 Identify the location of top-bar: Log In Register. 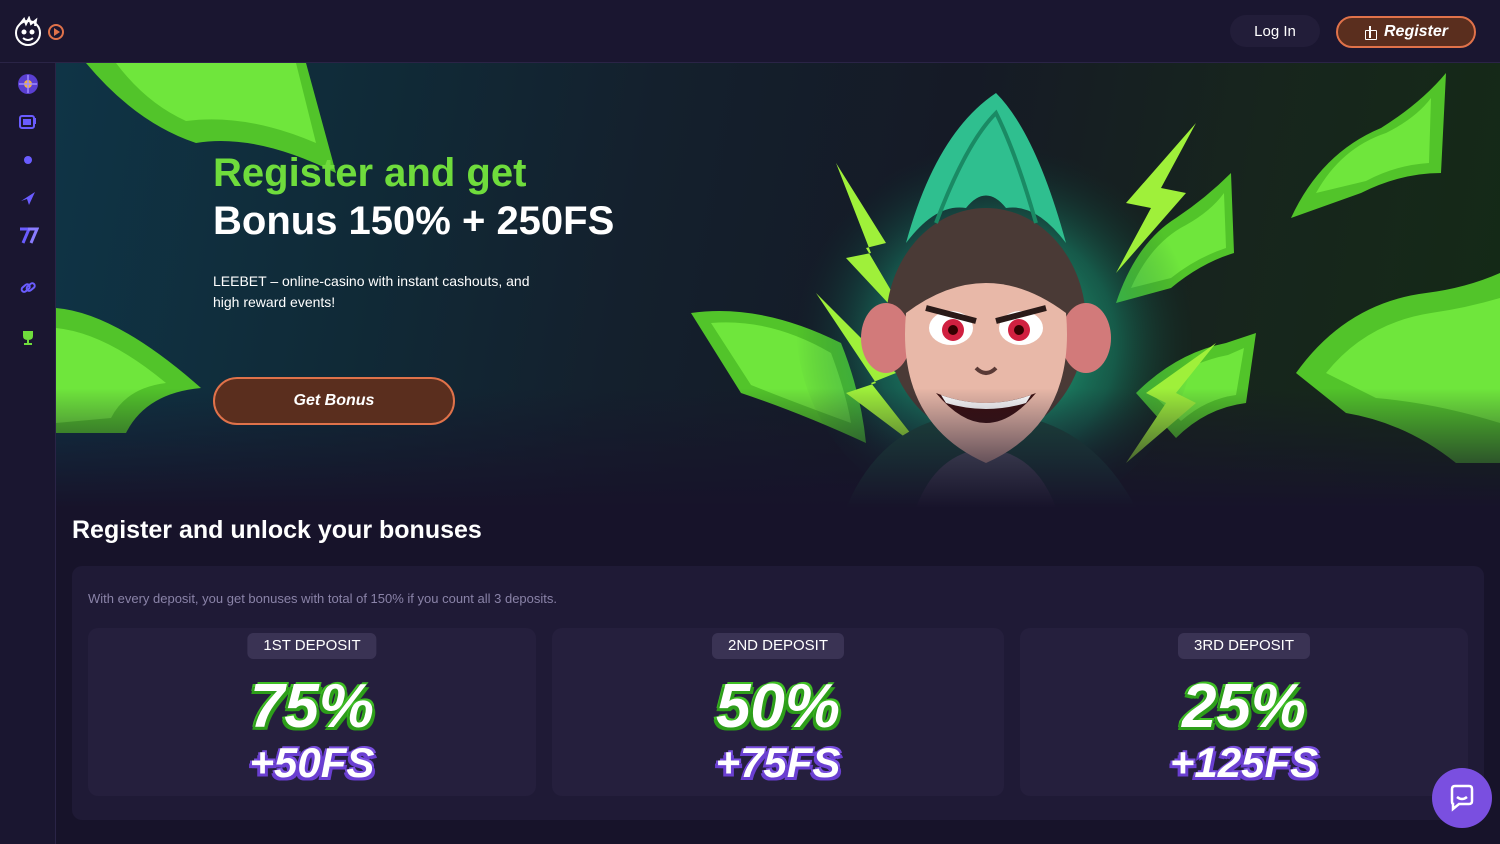
(750, 31).